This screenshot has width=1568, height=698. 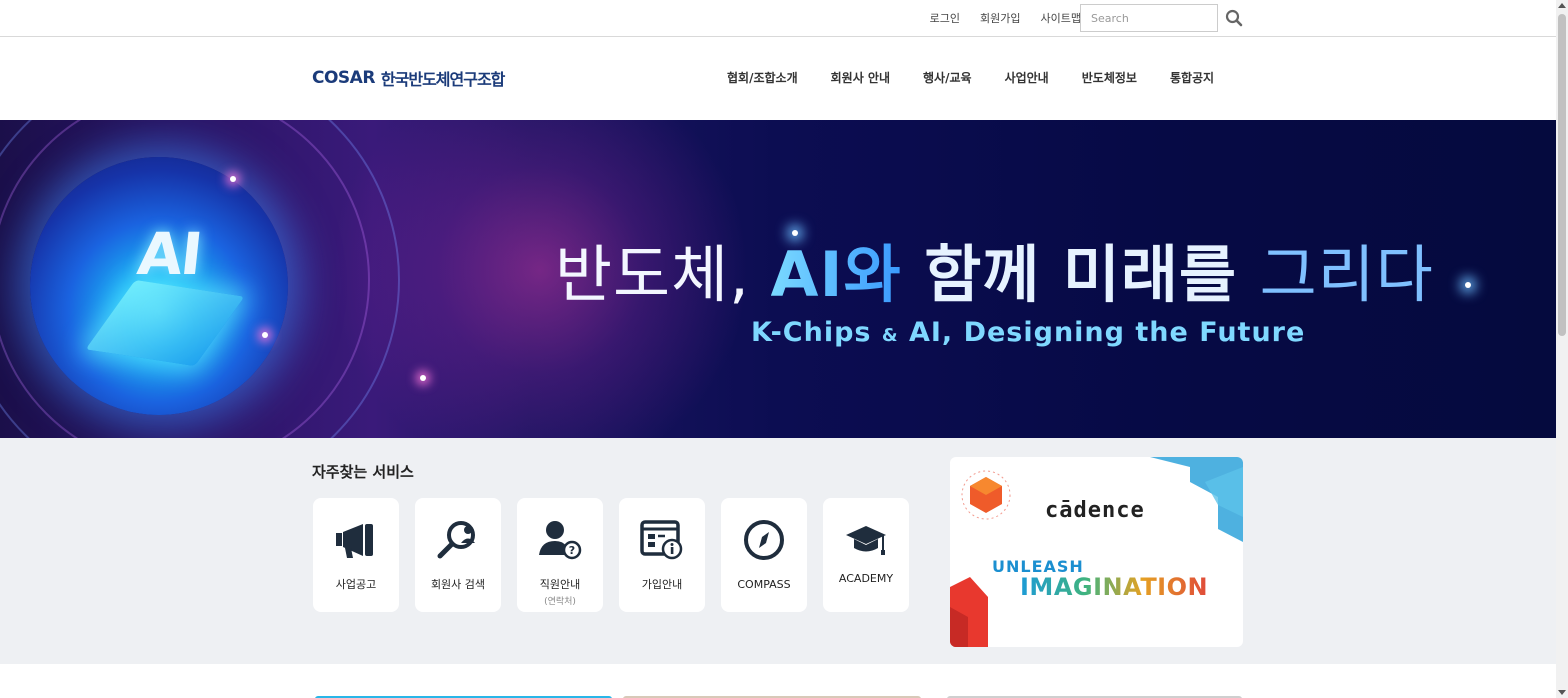 I want to click on scroll-up-icon, so click(x=1562, y=5).